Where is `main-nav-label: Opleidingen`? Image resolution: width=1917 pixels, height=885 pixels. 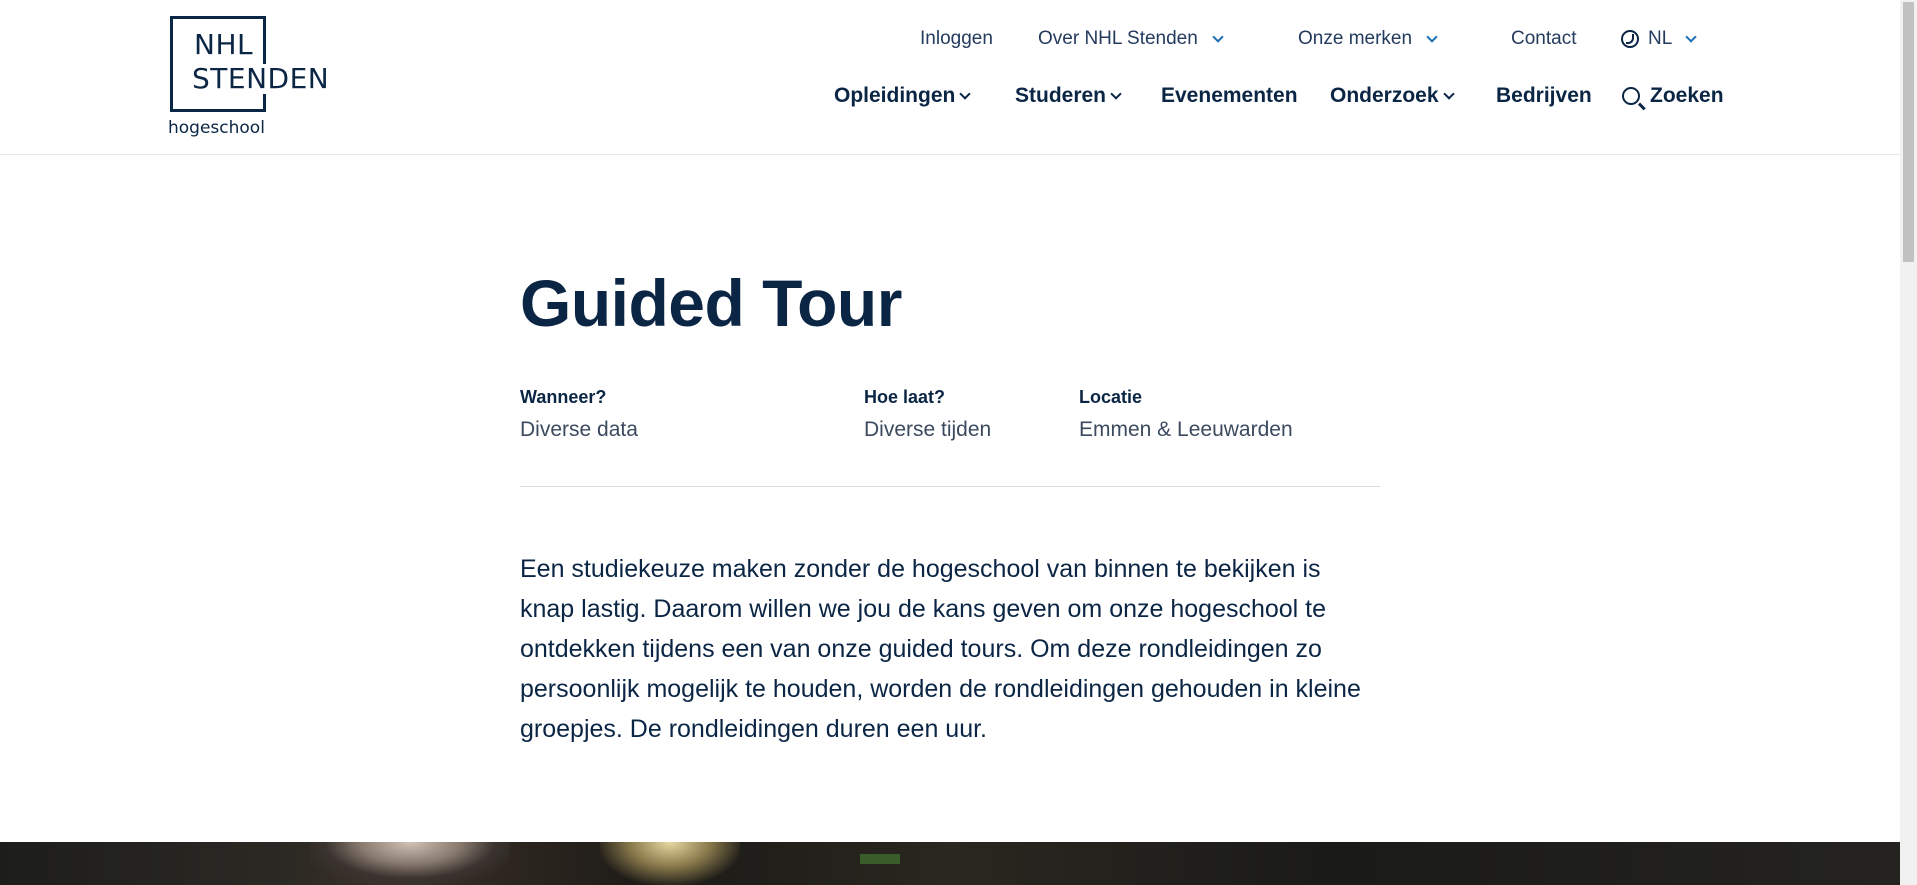 main-nav-label: Opleidingen is located at coordinates (895, 95).